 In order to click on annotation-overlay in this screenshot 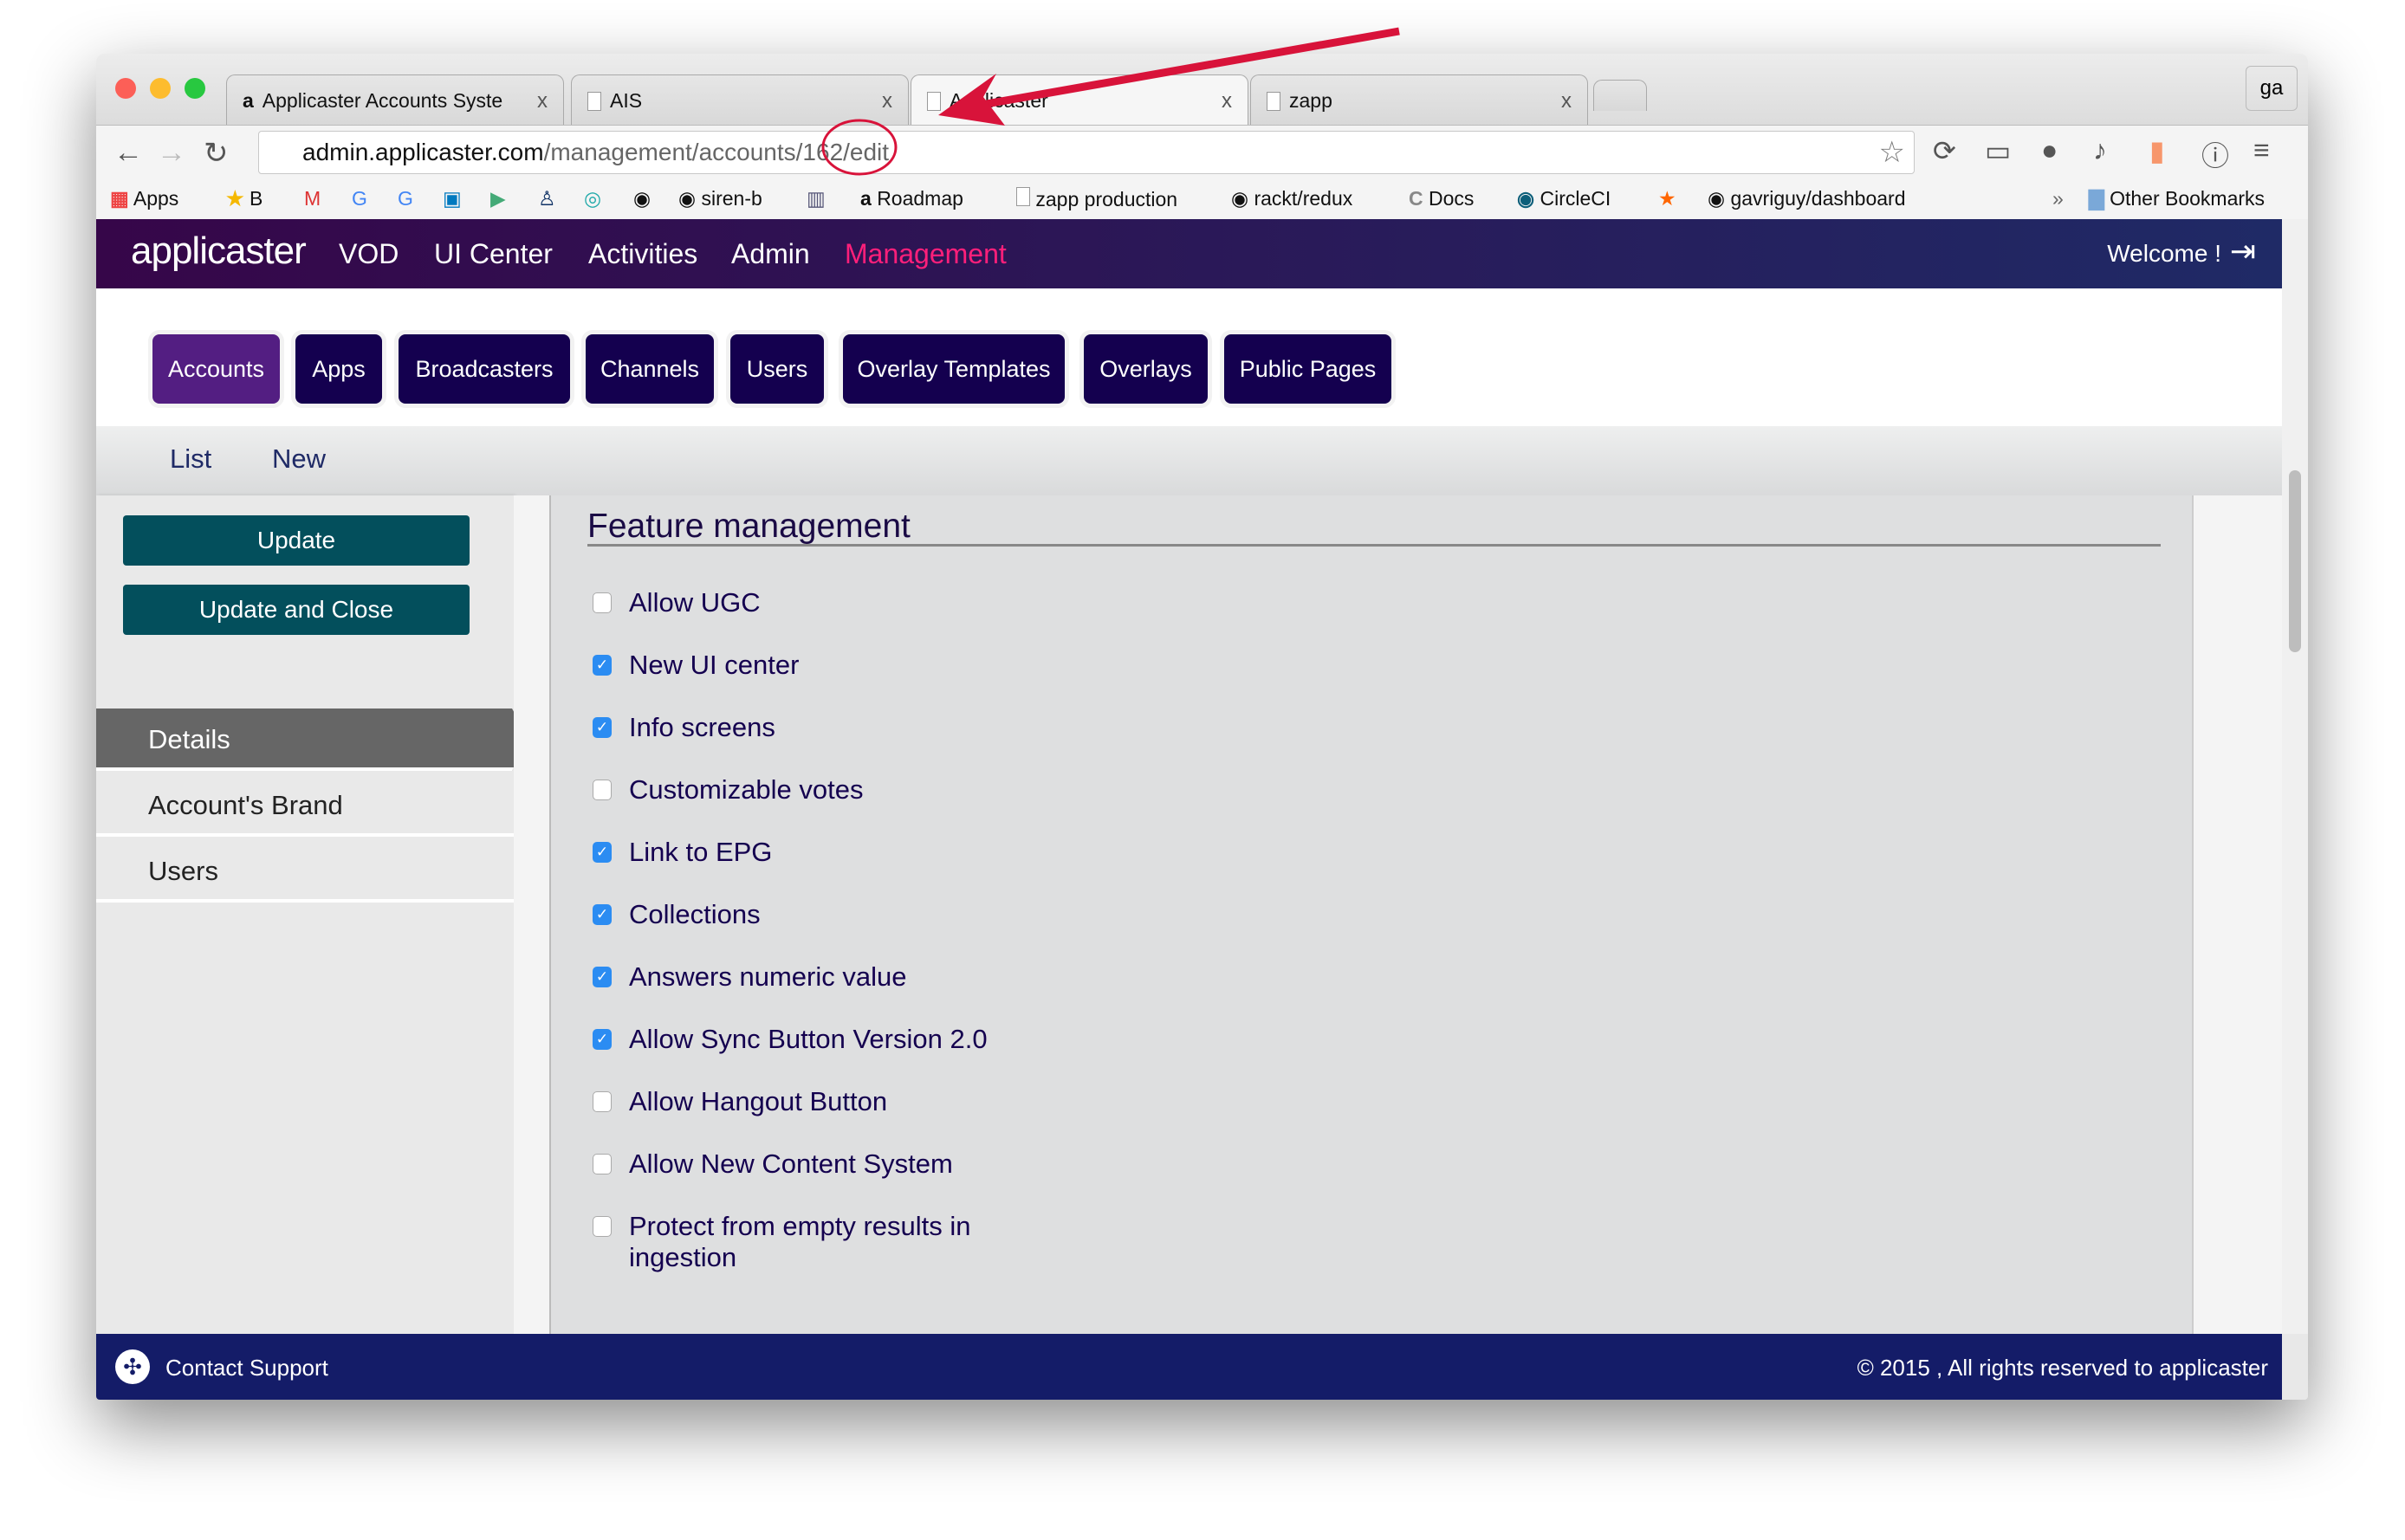, I will do `click(1110, 101)`.